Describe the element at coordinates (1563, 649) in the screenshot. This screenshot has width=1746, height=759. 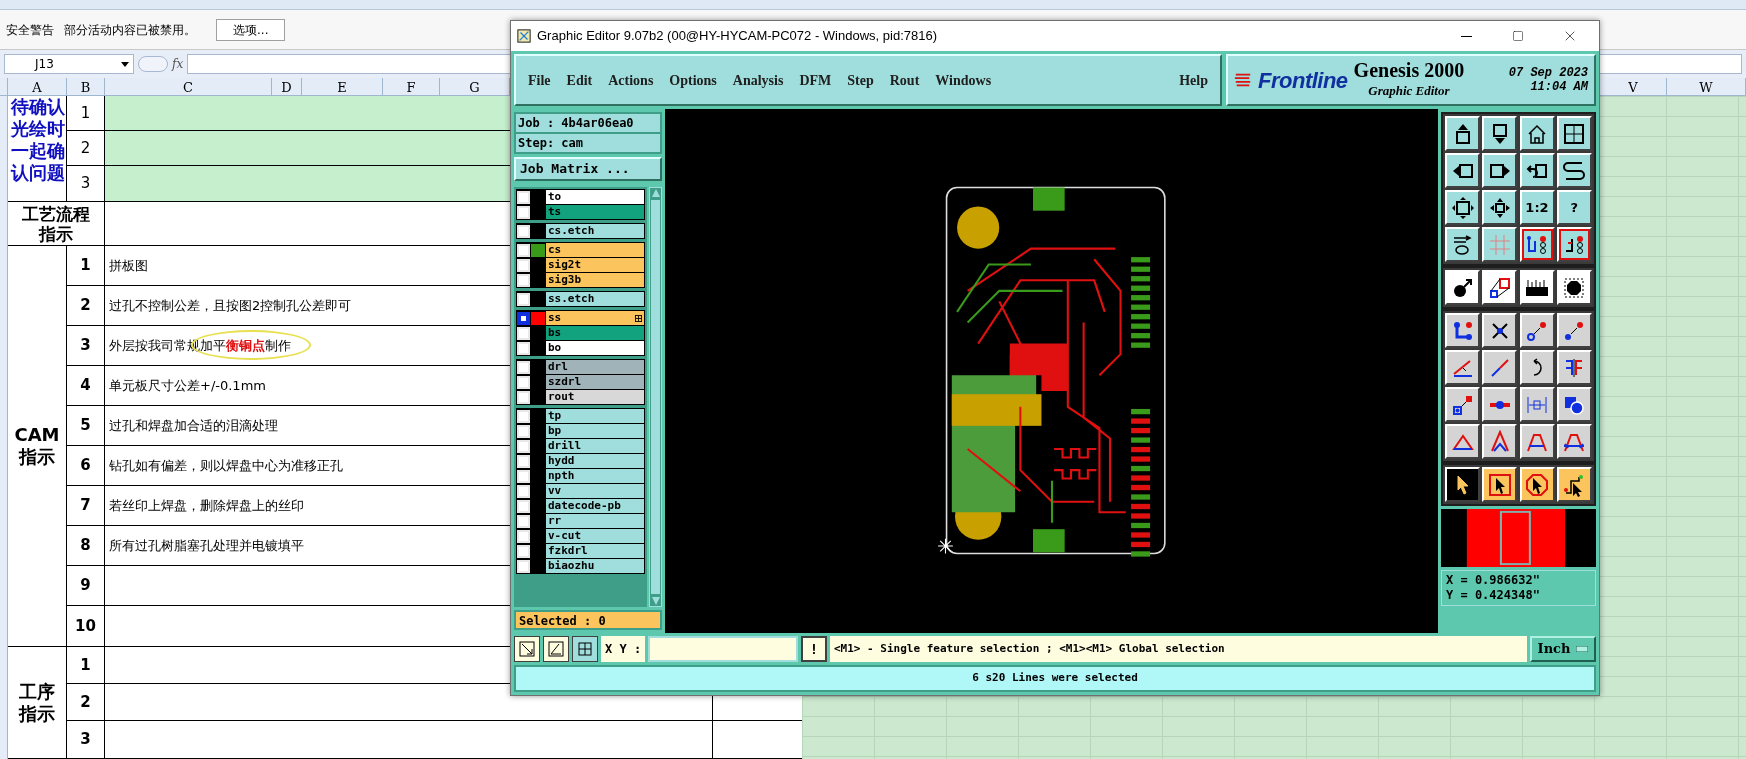
I see `units-dropdown: Inch` at that location.